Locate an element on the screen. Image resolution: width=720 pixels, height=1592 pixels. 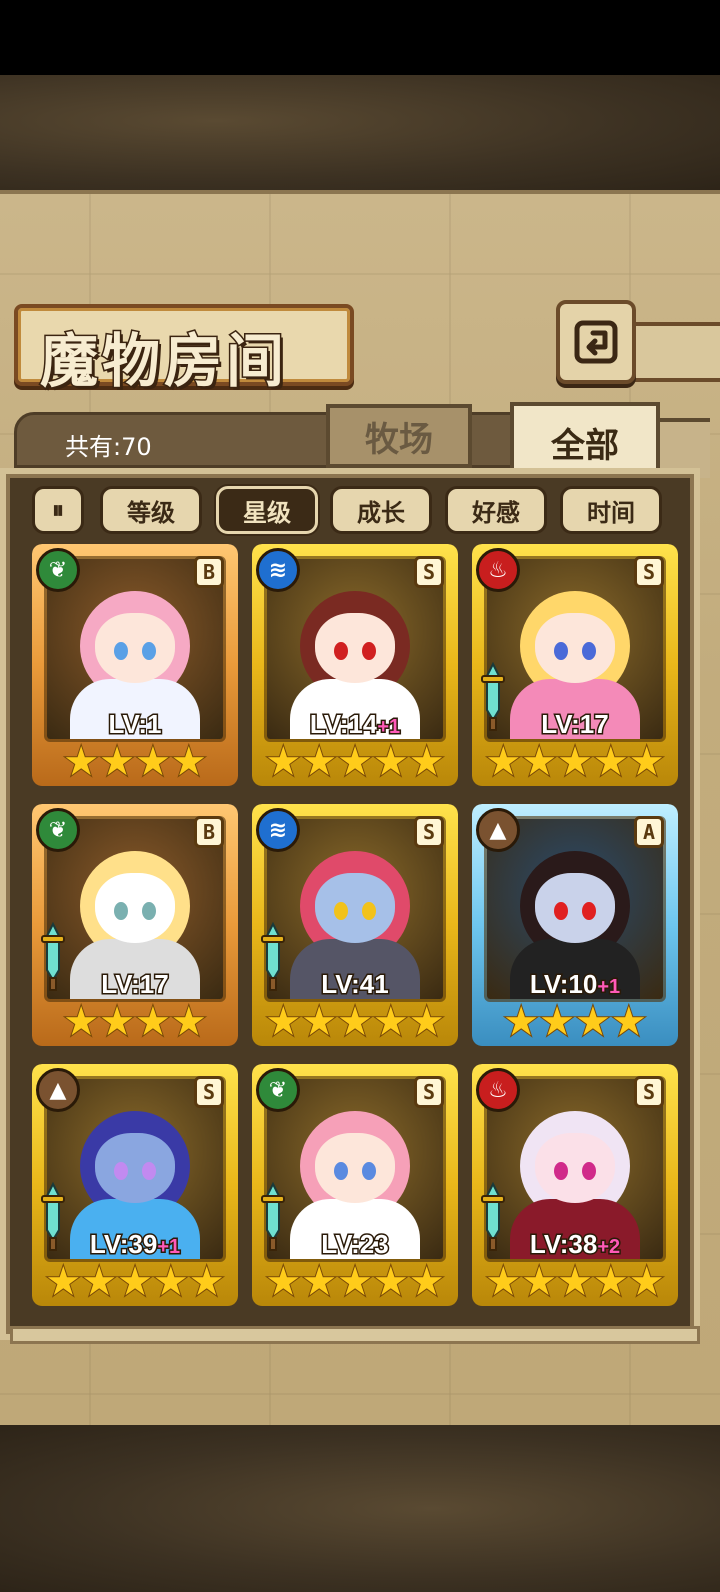
monster-card: ♨ S LV:38+2 ★ ★ ★ ★ ★ is located at coordinates (575, 1185).